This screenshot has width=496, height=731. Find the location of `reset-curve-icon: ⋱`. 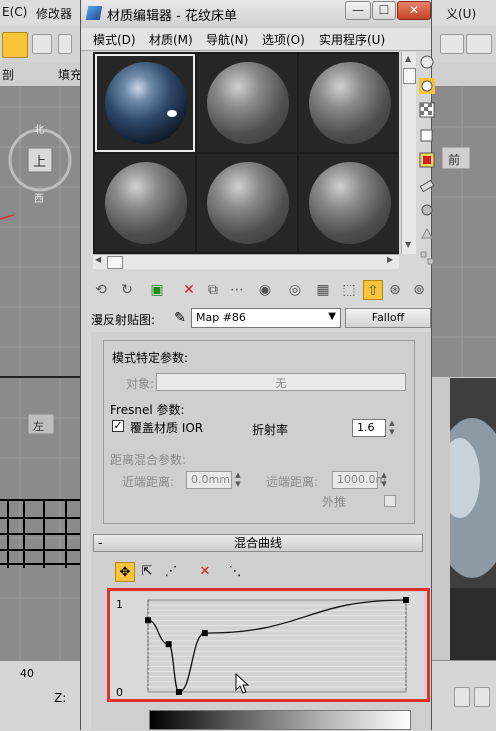

reset-curve-icon: ⋱ is located at coordinates (235, 572).